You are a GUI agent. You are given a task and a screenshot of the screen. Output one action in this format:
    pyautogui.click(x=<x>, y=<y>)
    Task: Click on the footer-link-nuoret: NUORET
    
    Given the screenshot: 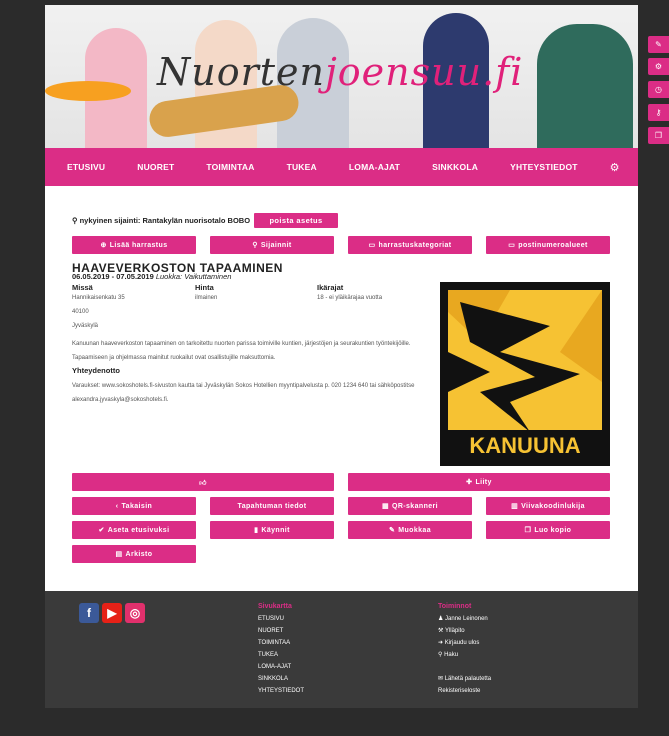 What is the action you would take?
    pyautogui.click(x=281, y=631)
    